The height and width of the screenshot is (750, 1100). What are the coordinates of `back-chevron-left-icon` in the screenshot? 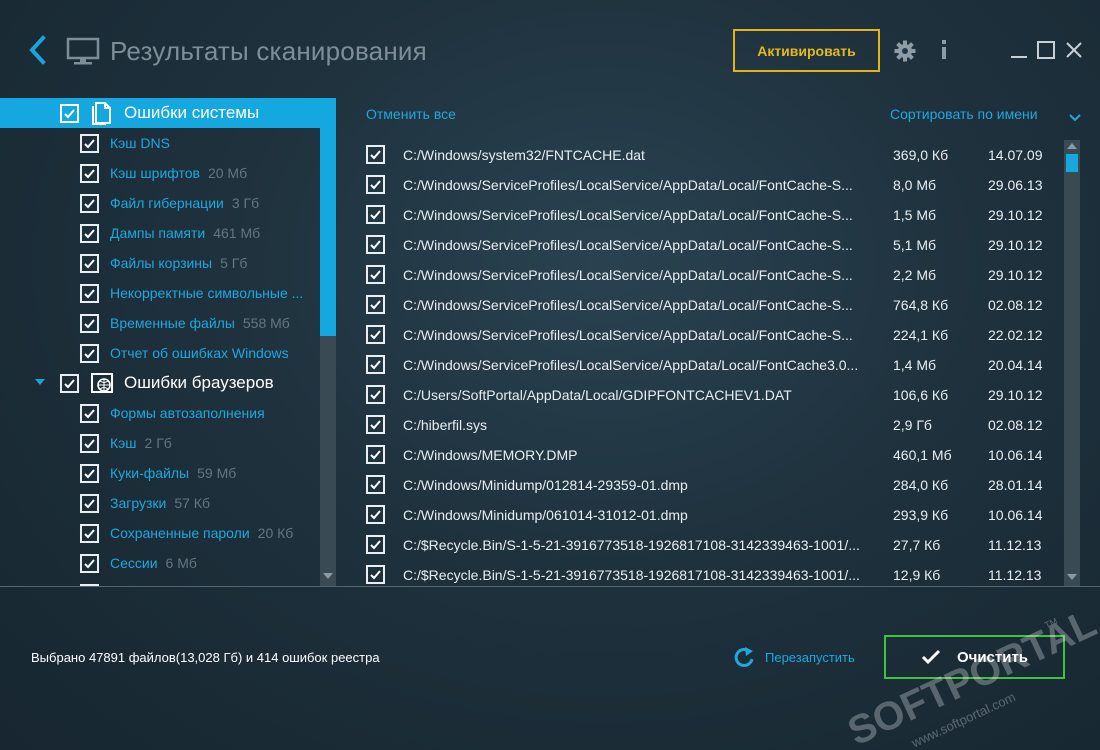 It's located at (39, 50).